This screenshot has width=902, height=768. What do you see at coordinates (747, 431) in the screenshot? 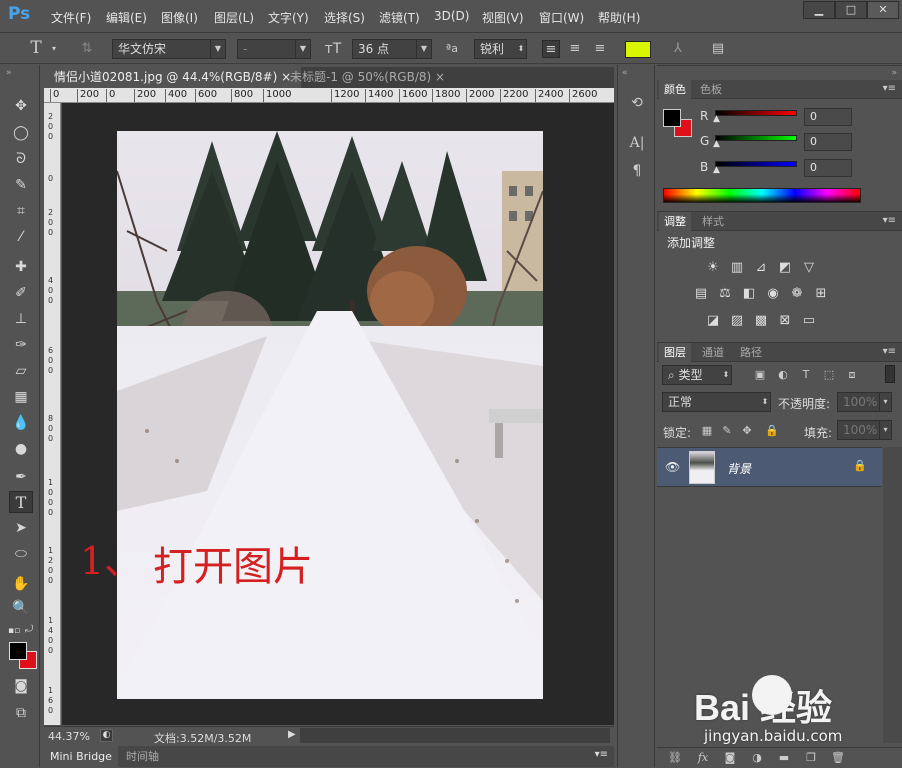
I see `lock-position-icon: ✥` at bounding box center [747, 431].